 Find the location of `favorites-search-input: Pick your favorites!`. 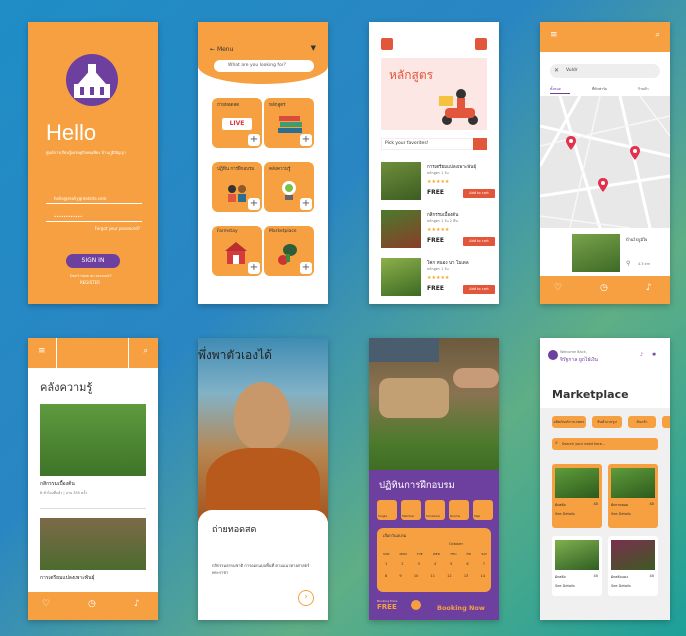

favorites-search-input: Pick your favorites! is located at coordinates (434, 144).